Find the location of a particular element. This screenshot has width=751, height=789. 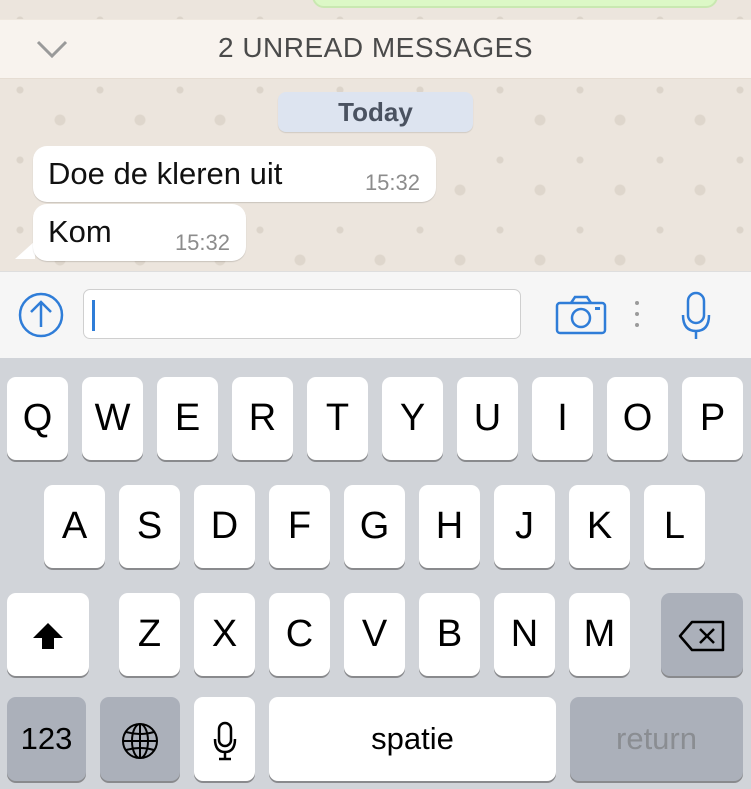

key-c: C is located at coordinates (299, 634).